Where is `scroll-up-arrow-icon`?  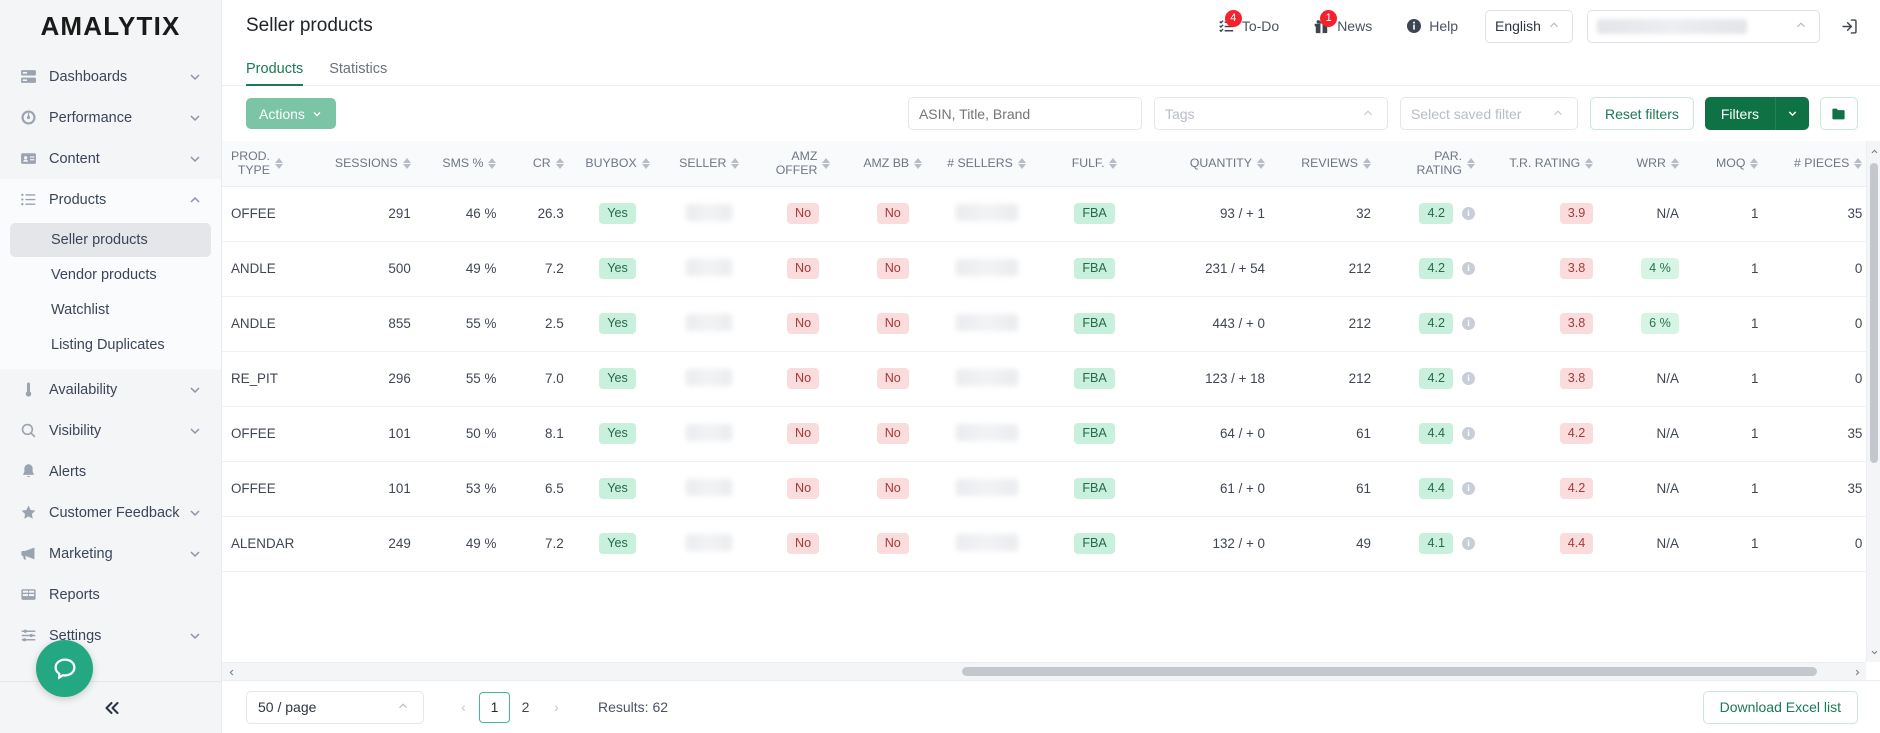
scroll-up-arrow-icon is located at coordinates (1873, 151).